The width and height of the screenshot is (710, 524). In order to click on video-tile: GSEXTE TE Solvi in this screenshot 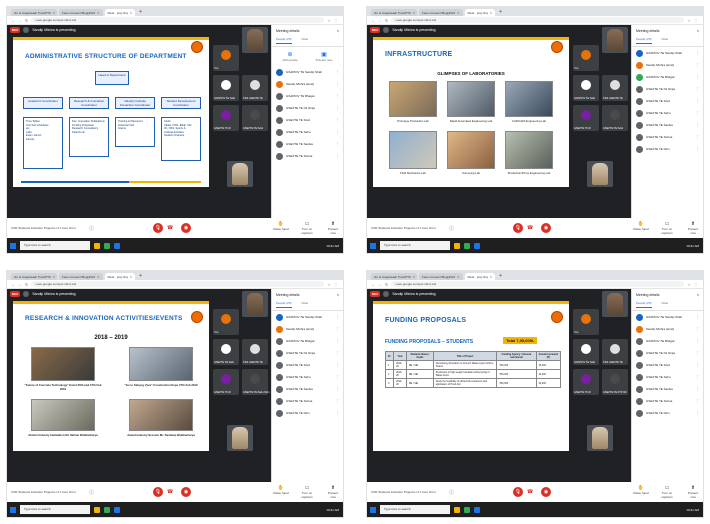, I will do `click(255, 118)`.